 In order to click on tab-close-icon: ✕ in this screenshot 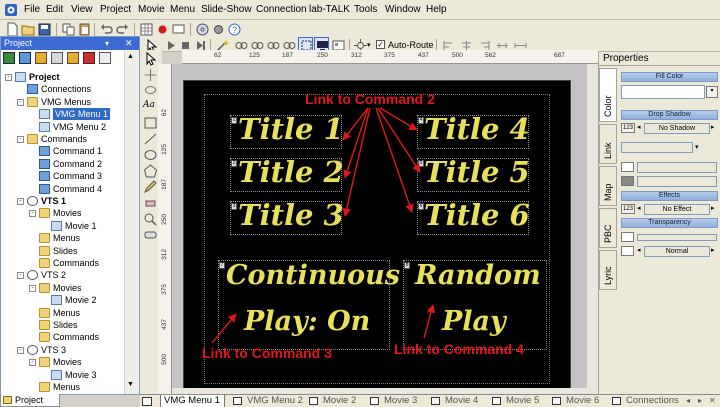, I will do `click(712, 400)`.